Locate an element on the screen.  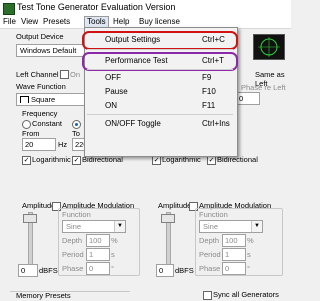
right-phase-value: 0 is located at coordinates (227, 268).